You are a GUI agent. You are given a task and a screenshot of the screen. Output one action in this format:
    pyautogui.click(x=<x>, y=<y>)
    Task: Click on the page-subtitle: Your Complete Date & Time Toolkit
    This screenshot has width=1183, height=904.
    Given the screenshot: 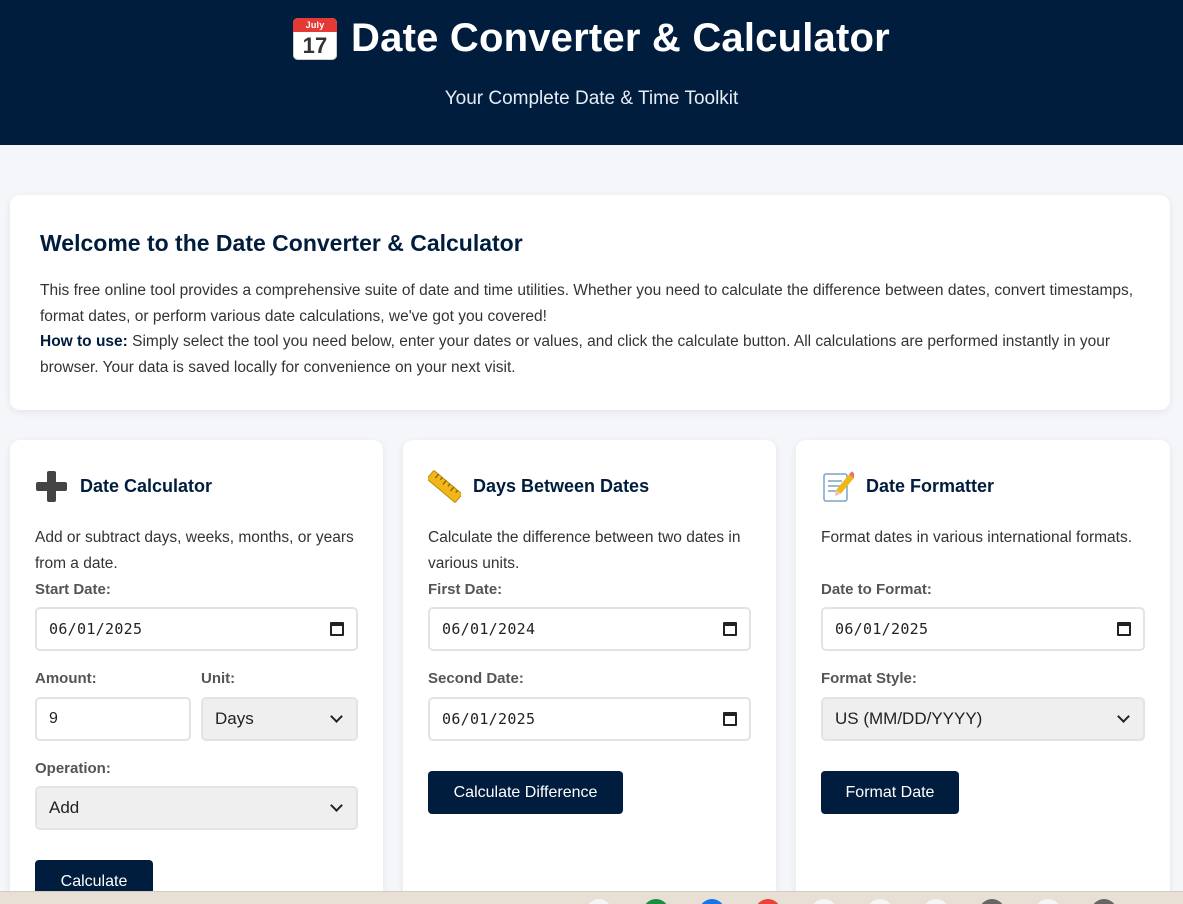 What is the action you would take?
    pyautogui.click(x=591, y=98)
    